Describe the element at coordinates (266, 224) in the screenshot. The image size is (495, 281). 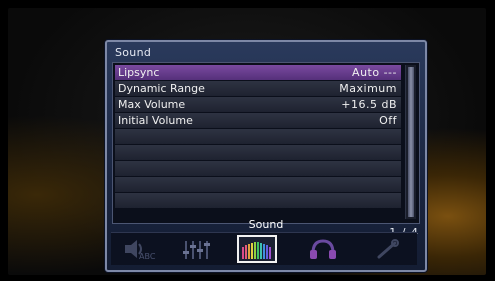
I see `current-category-label: Sound` at that location.